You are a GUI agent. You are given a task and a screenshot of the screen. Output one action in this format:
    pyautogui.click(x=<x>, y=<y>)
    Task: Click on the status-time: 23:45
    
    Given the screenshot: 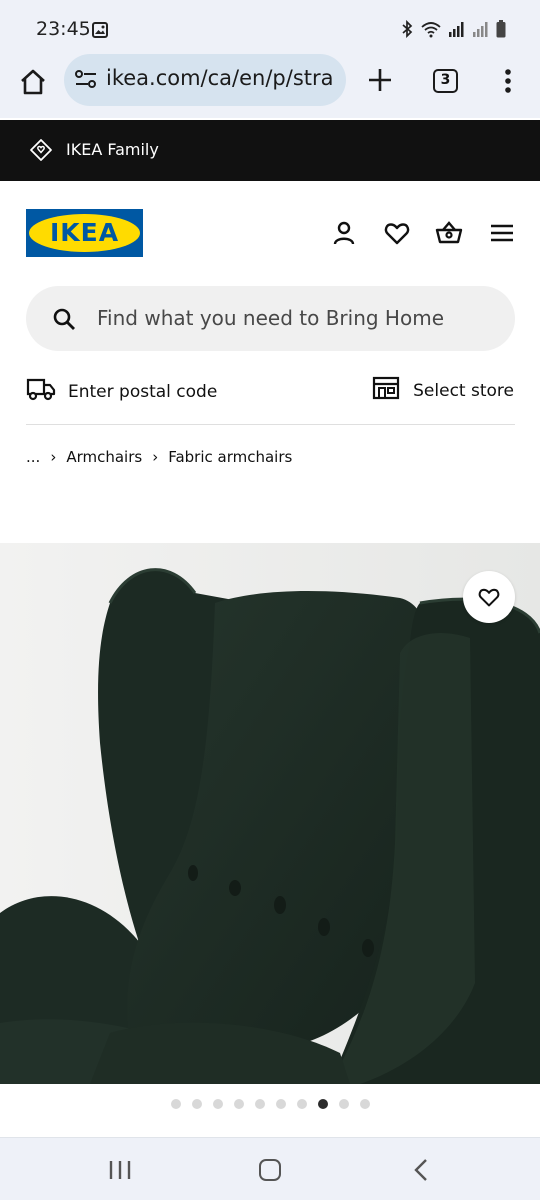 What is the action you would take?
    pyautogui.click(x=63, y=29)
    